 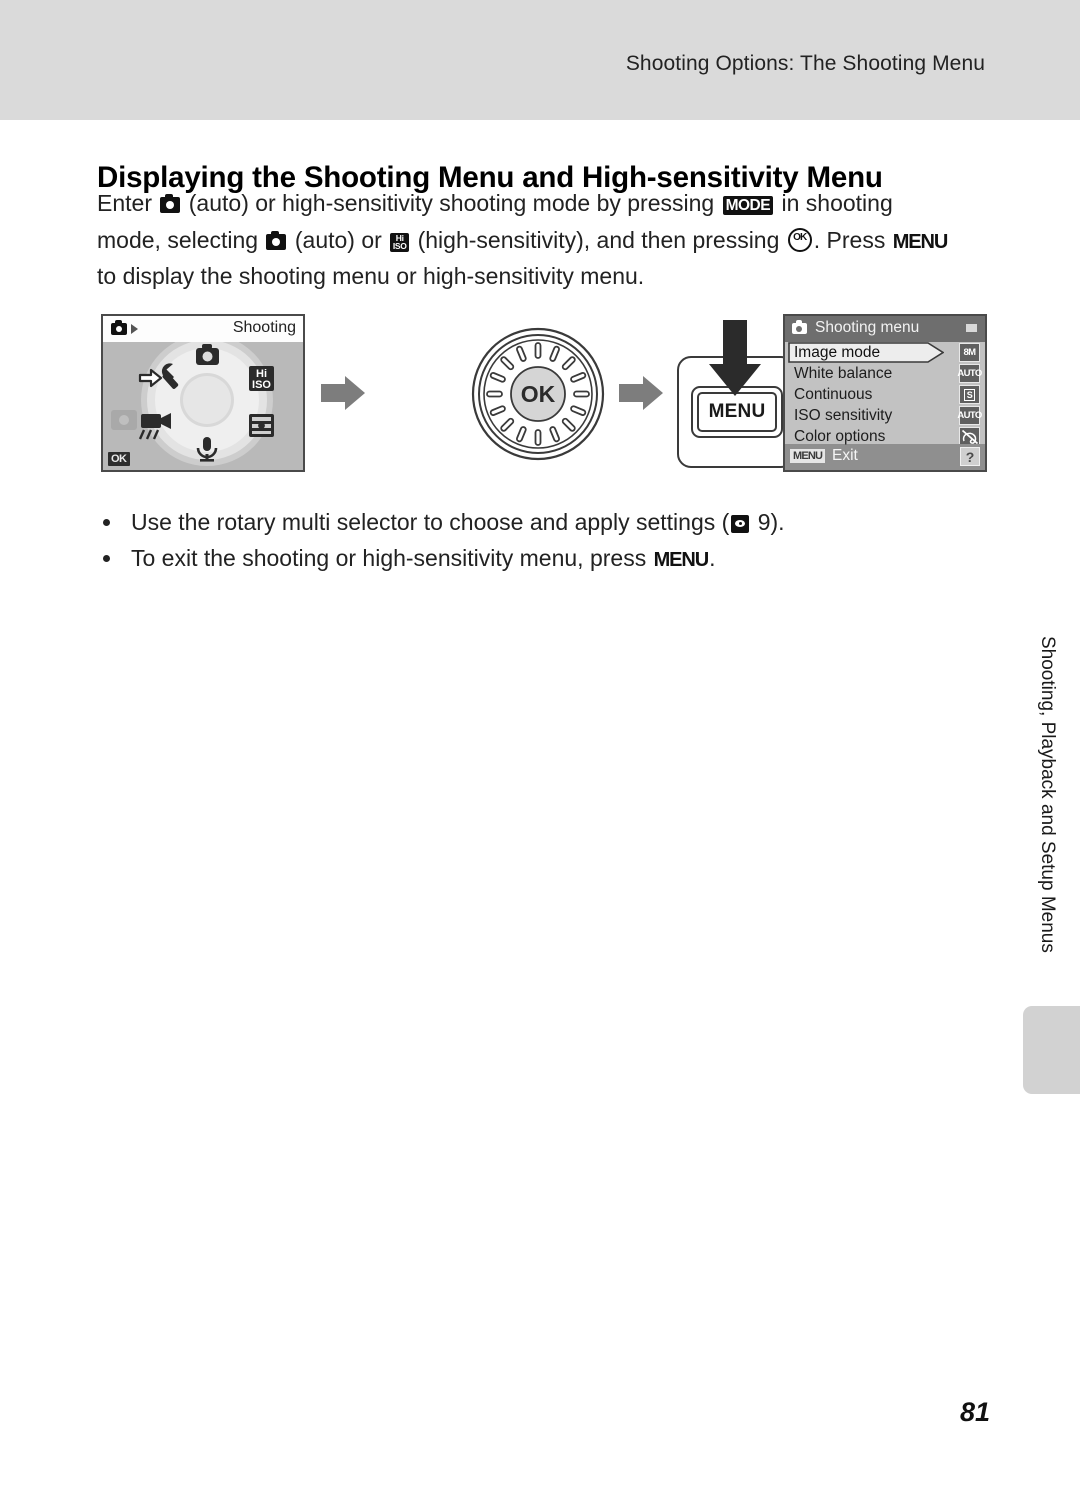 I want to click on scroll-indicator-icon, so click(x=971, y=328).